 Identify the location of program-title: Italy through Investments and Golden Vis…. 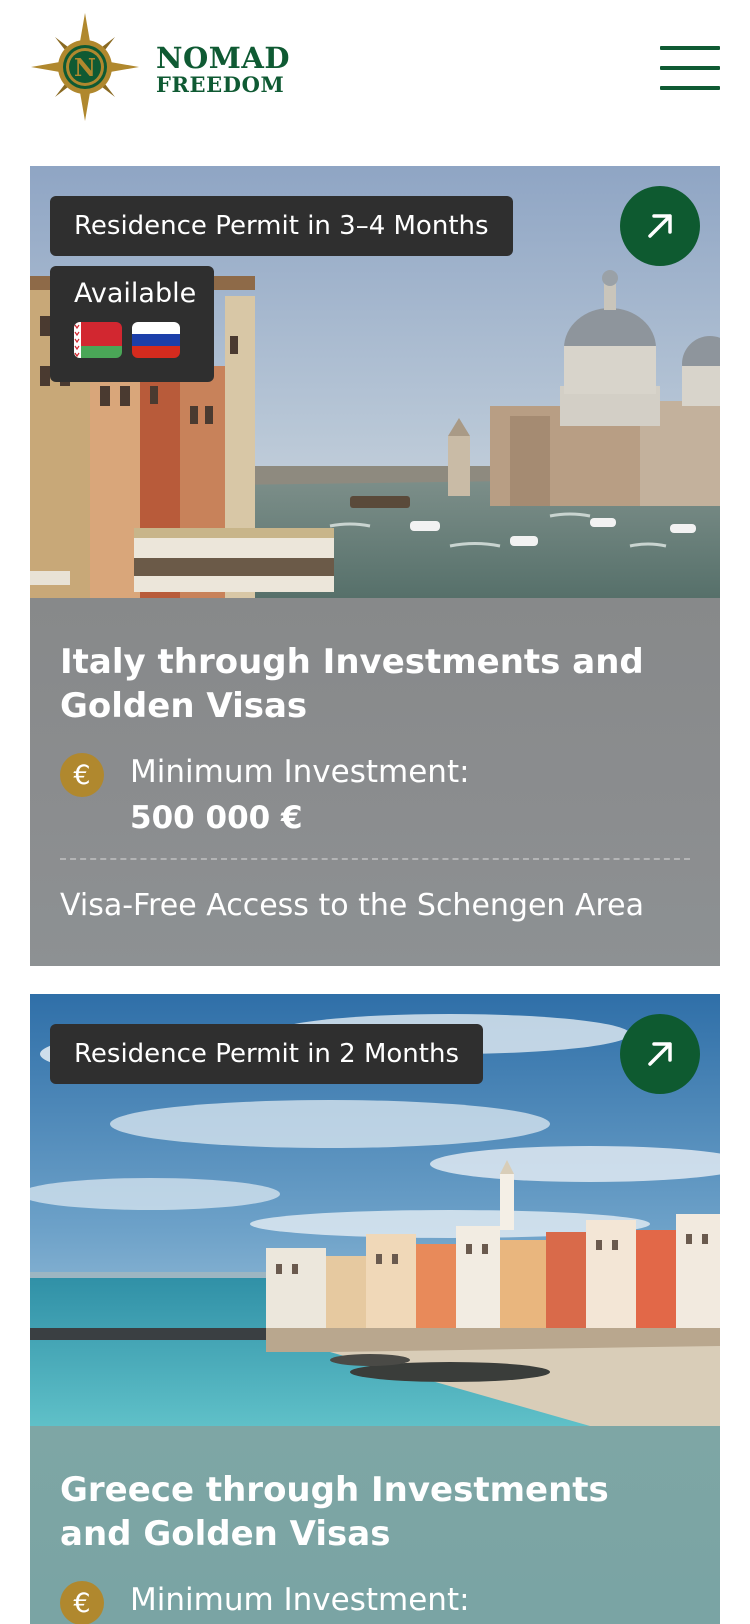
(375, 684).